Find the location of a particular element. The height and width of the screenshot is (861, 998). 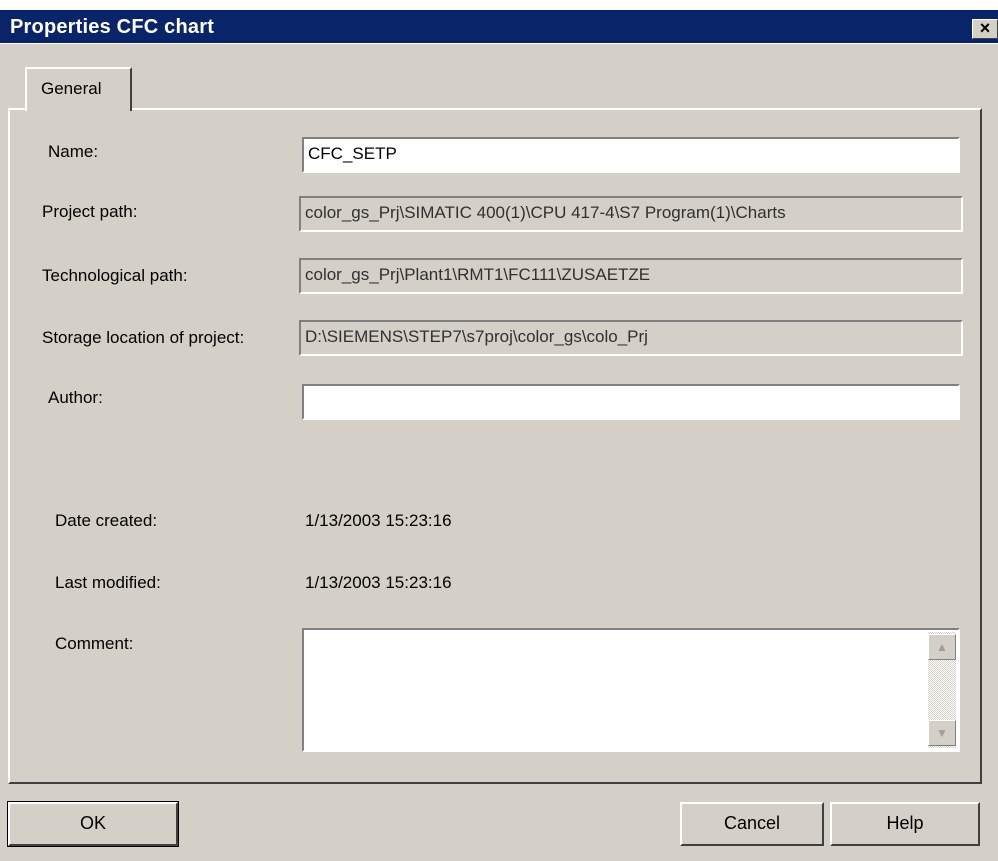

storage-location-label: Storage location of project: is located at coordinates (143, 337).